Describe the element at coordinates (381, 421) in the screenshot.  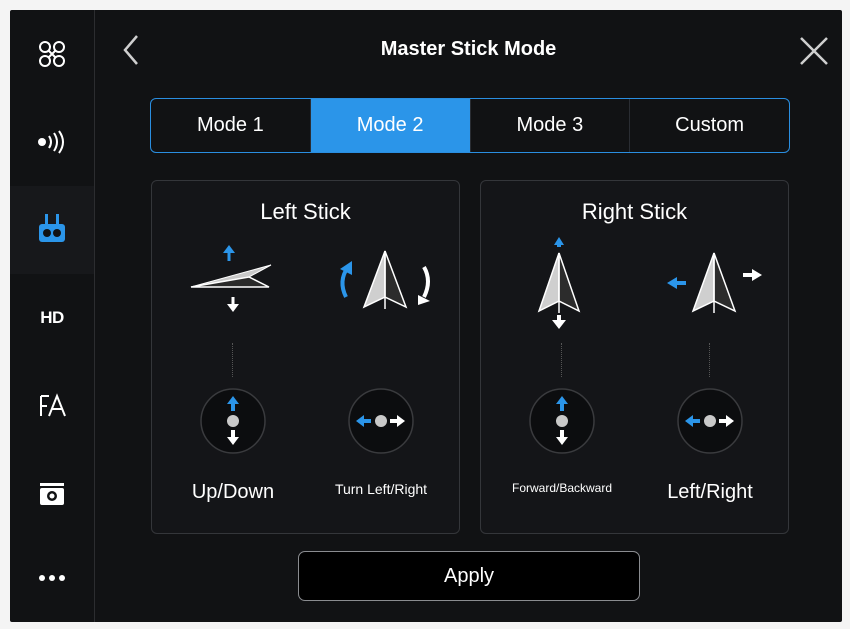
I see `turn-stick-icon` at that location.